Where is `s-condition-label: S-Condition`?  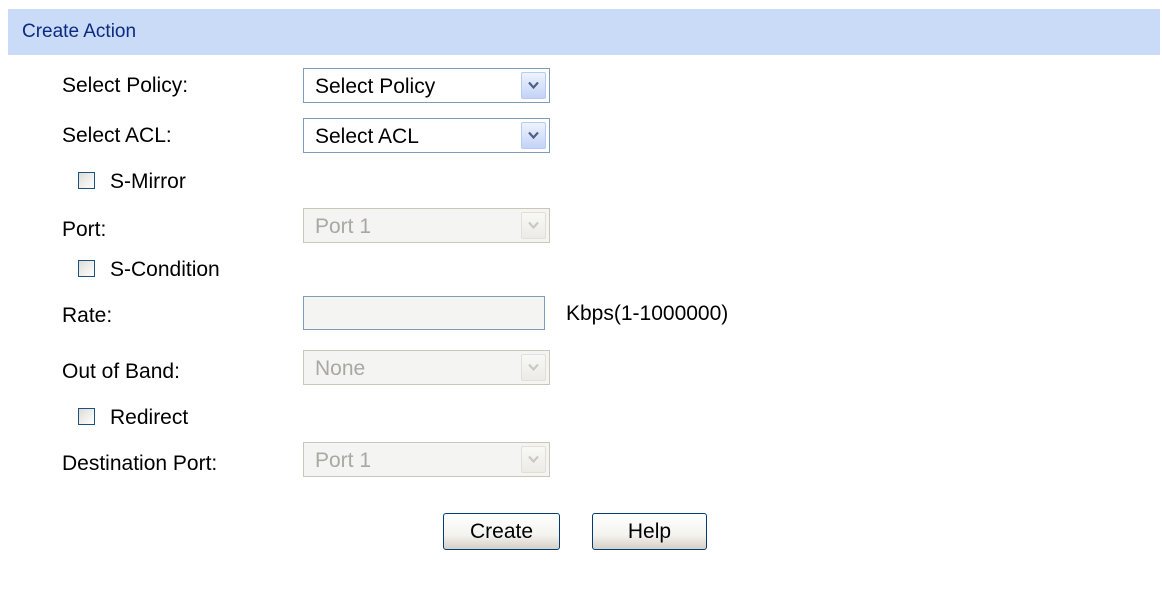 s-condition-label: S-Condition is located at coordinates (165, 269).